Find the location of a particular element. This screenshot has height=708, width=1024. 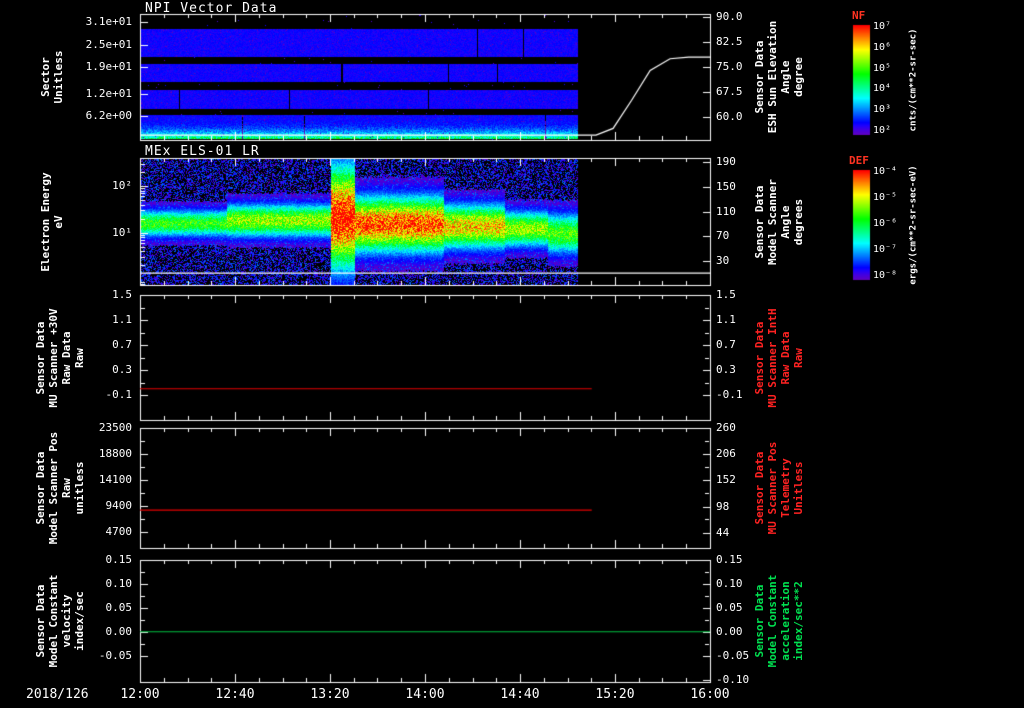

panel2-right-y-tick-label: 30 is located at coordinates (723, 260).